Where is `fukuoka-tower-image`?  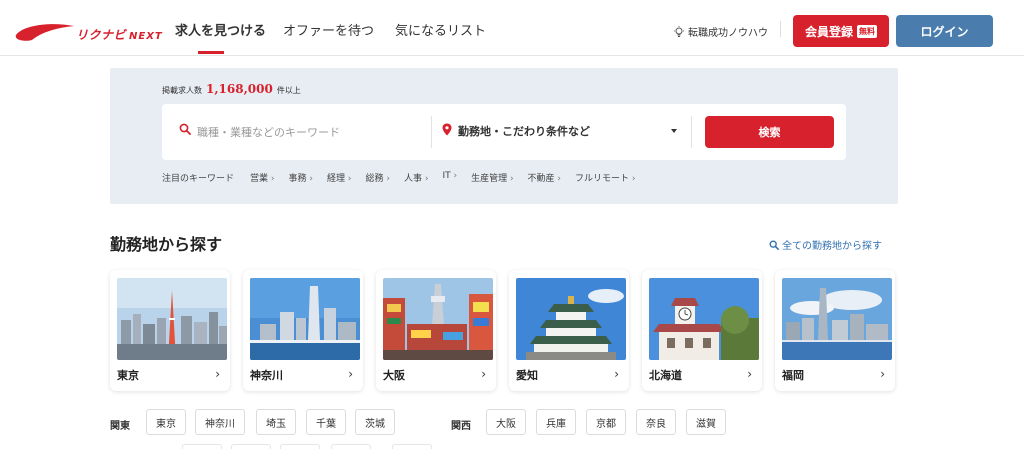 fukuoka-tower-image is located at coordinates (837, 319).